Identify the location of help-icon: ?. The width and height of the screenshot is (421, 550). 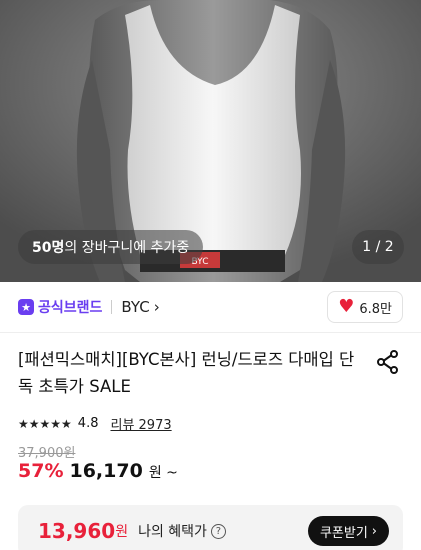
(218, 531).